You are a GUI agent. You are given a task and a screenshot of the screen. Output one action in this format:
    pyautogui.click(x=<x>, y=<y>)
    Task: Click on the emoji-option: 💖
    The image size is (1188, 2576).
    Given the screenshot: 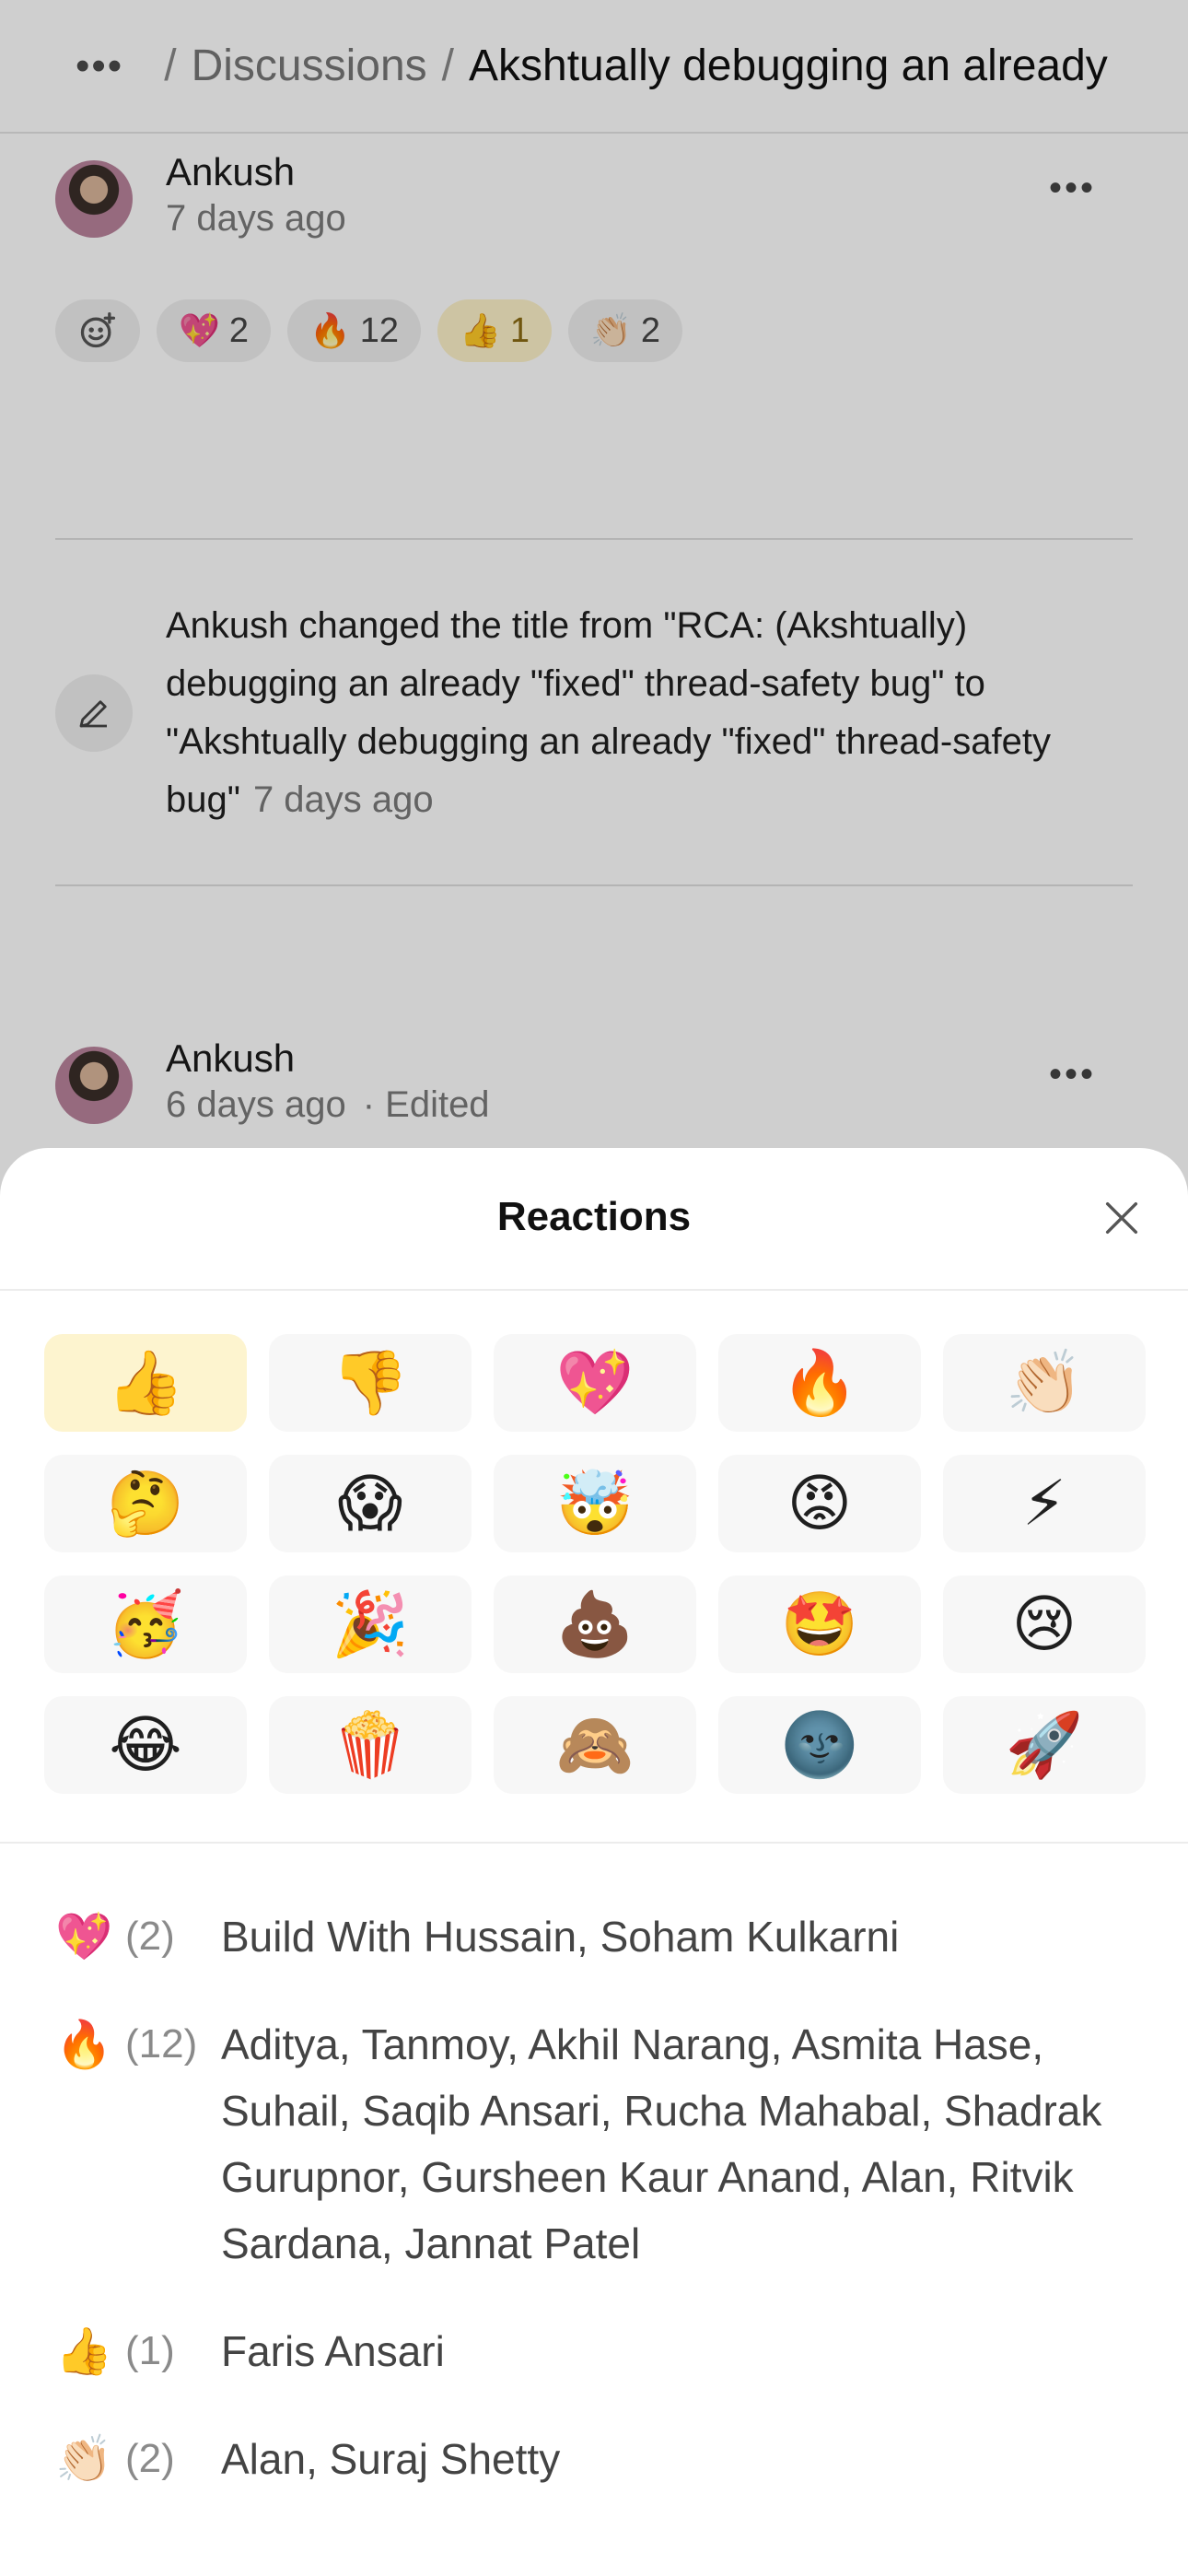 What is the action you would take?
    pyautogui.click(x=595, y=1383)
    